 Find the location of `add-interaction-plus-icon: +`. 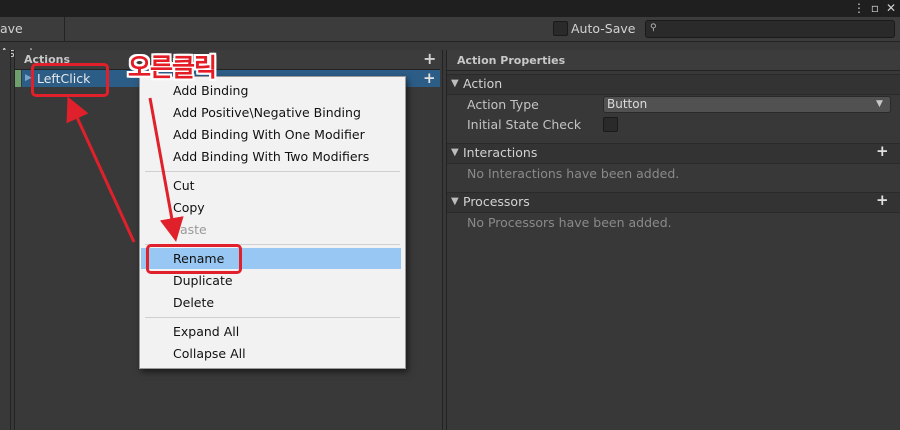

add-interaction-plus-icon: + is located at coordinates (882, 151).